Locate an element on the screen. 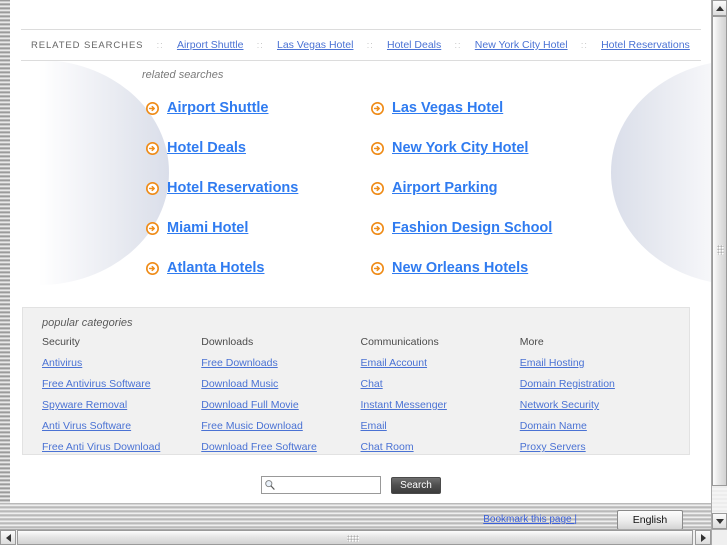 This screenshot has height=545, width=727. vertical-scrollbar-track is located at coordinates (719, 264).